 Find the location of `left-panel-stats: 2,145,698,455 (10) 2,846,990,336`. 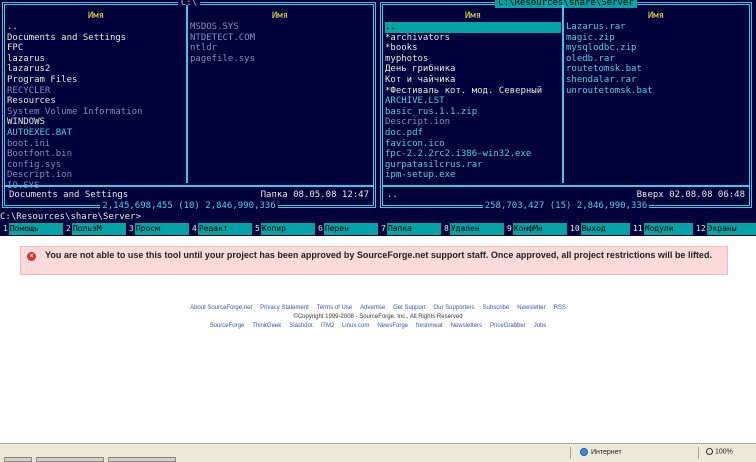

left-panel-stats: 2,145,698,455 (10) 2,846,990,336 is located at coordinates (189, 206).